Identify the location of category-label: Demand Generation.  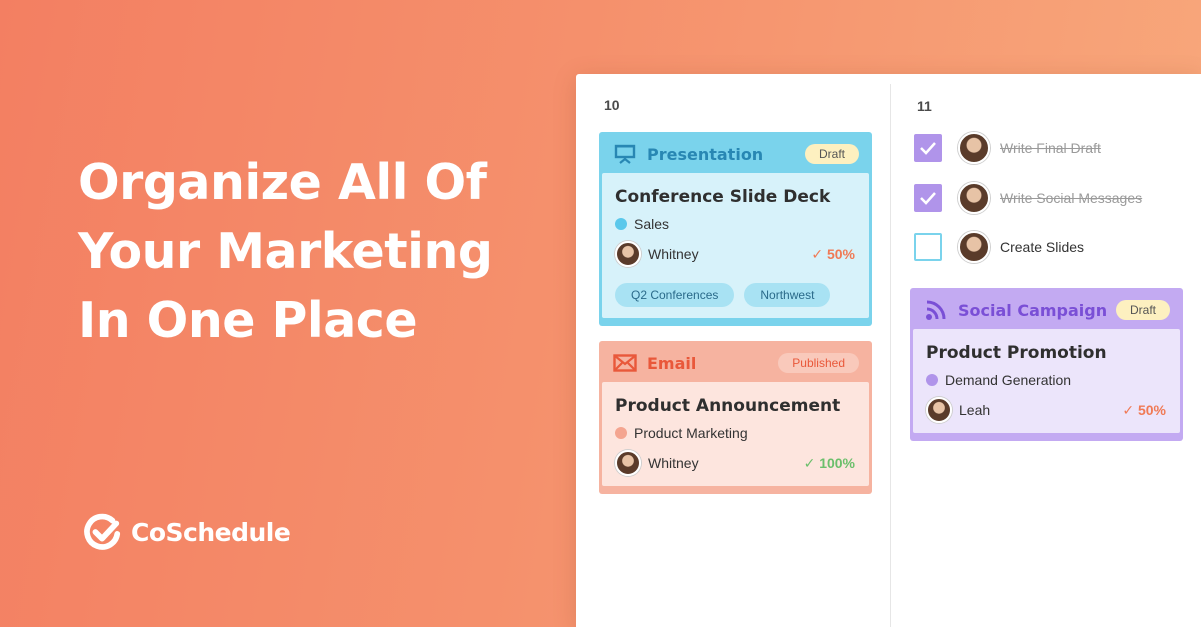
(1008, 380).